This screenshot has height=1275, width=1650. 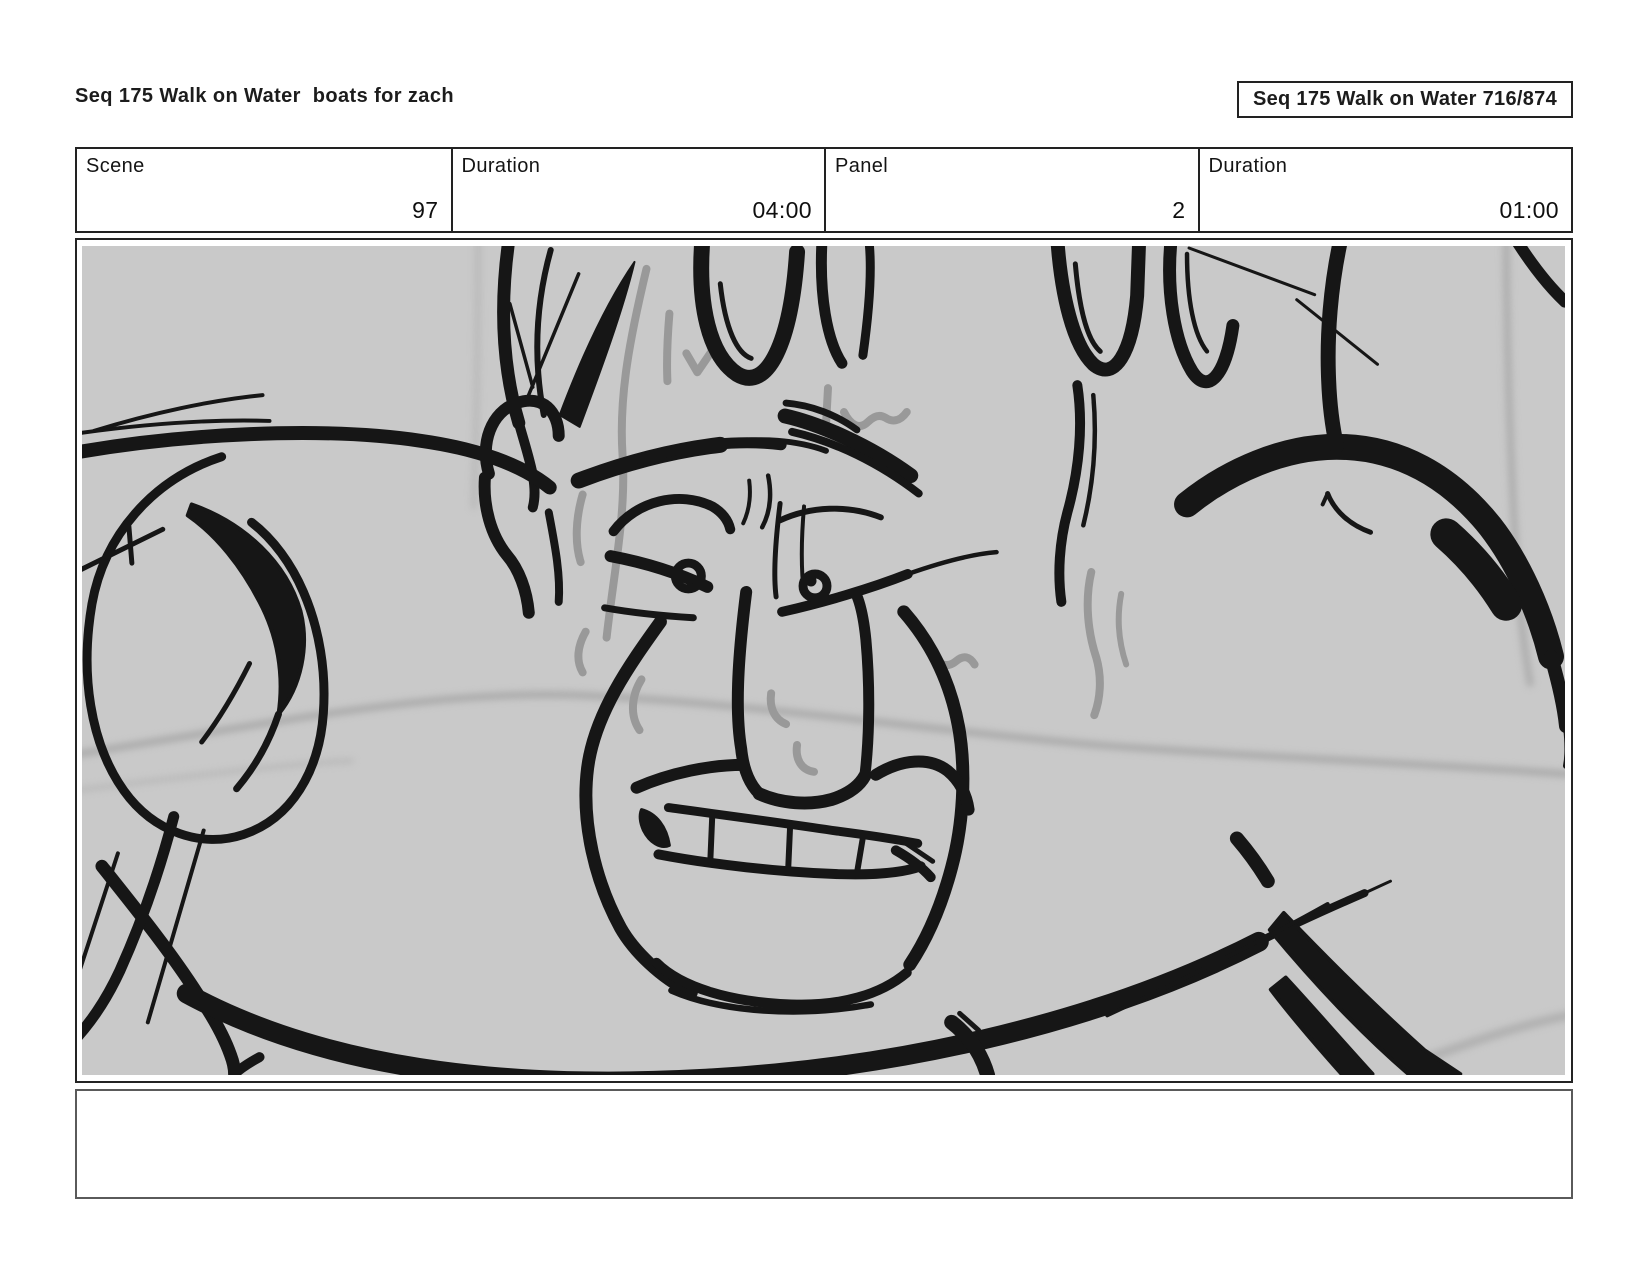 I want to click on panel-cell: Panel 2, so click(x=1011, y=190).